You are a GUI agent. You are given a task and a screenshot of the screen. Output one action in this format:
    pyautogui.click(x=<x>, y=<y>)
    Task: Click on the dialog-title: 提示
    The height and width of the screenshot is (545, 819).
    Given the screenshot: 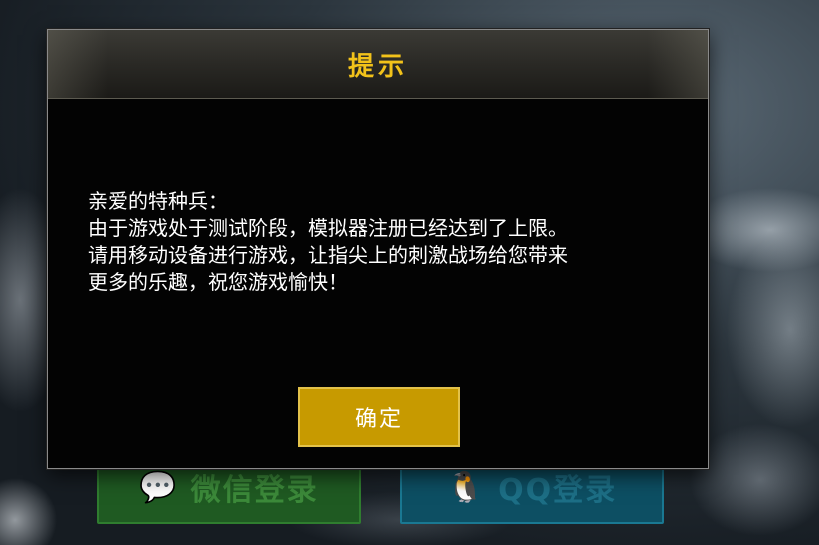 What is the action you would take?
    pyautogui.click(x=377, y=66)
    